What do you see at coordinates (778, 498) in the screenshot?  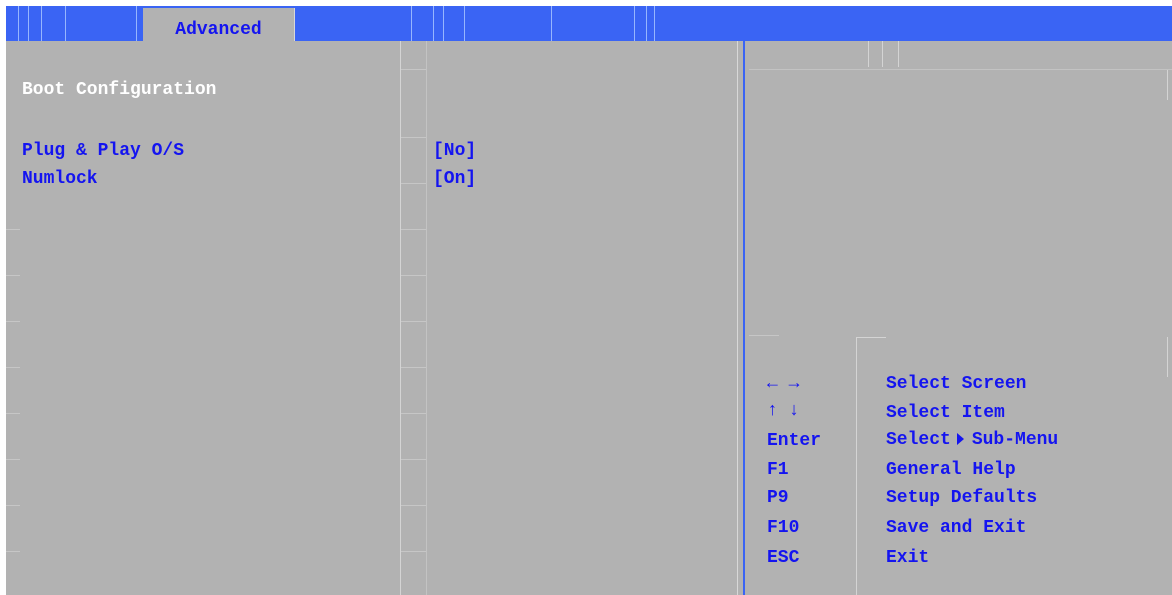 I see `key-p9: P9` at bounding box center [778, 498].